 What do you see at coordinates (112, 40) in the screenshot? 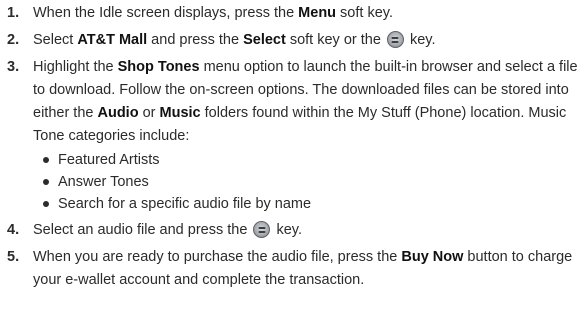
I see `att-mall-label: AT&T Mall` at bounding box center [112, 40].